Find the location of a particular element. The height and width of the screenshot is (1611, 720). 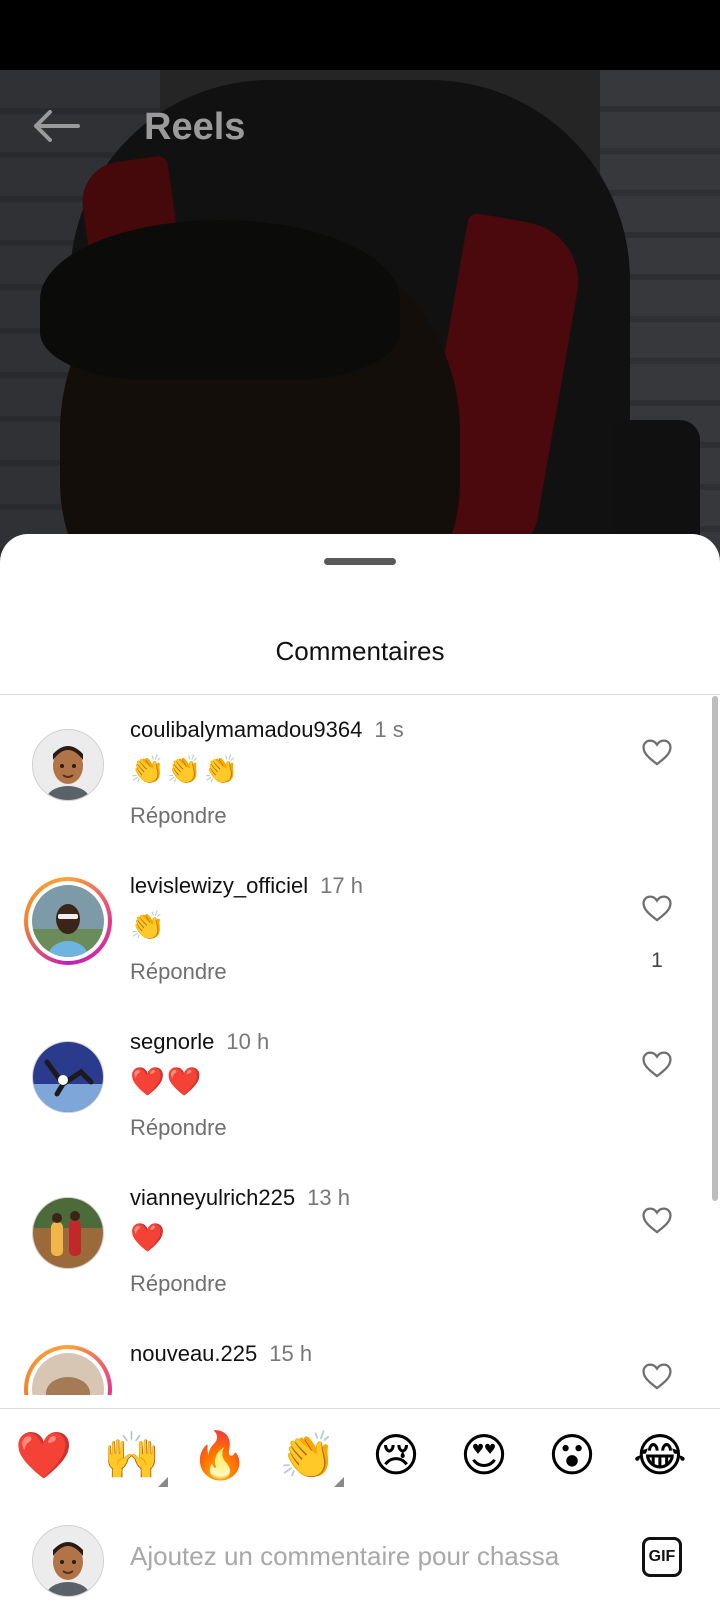

comment-username: vianneyulrich225 13 h is located at coordinates (240, 1198).